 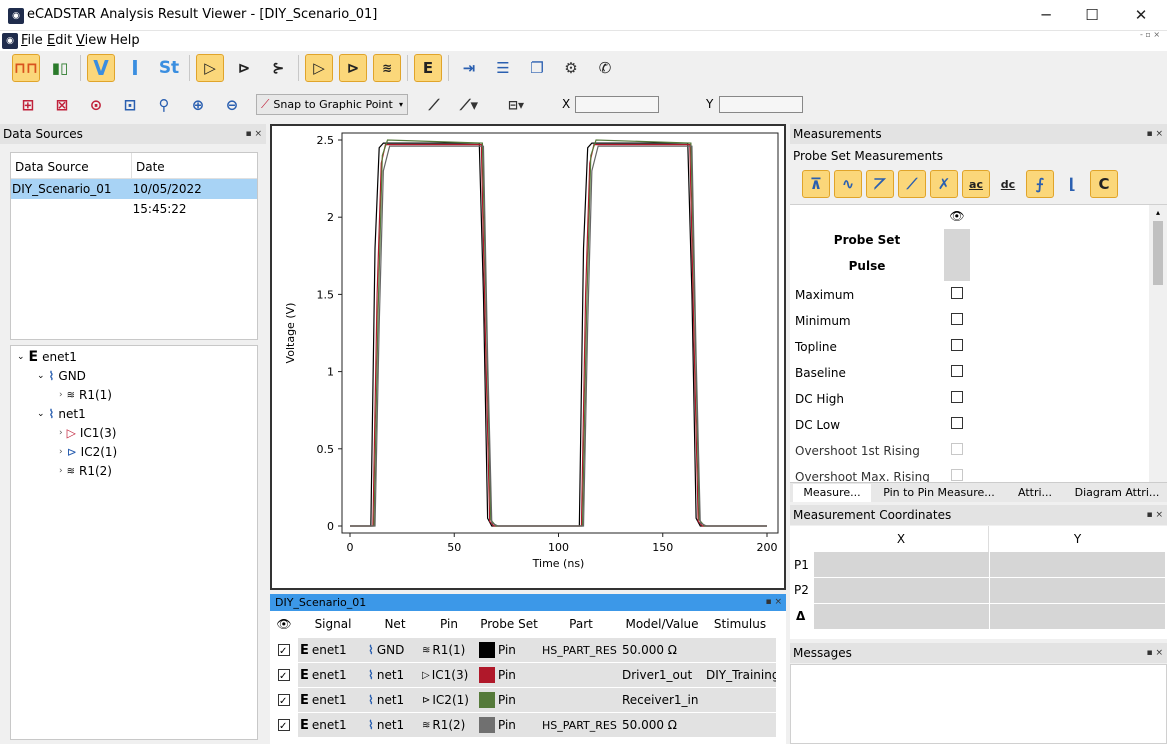 What do you see at coordinates (61, 414) in the screenshot?
I see `tree-node-net1: ⌄ ⌇ net1` at bounding box center [61, 414].